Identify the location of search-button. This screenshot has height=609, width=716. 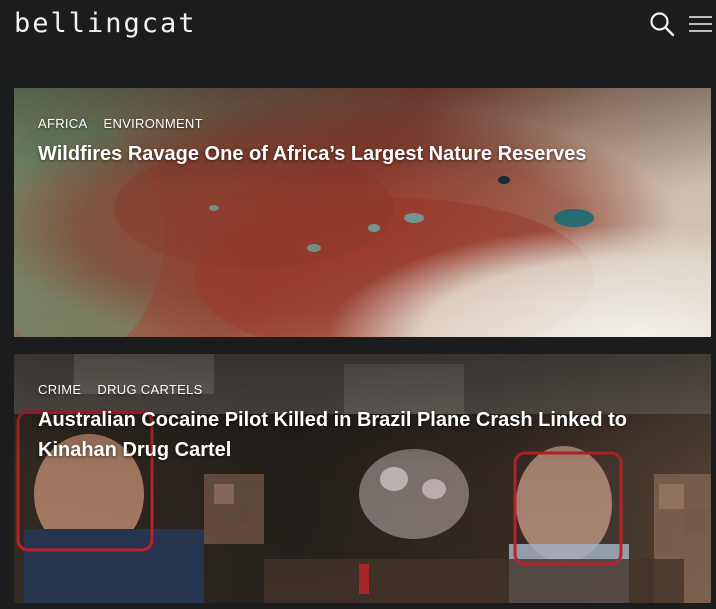
(662, 24).